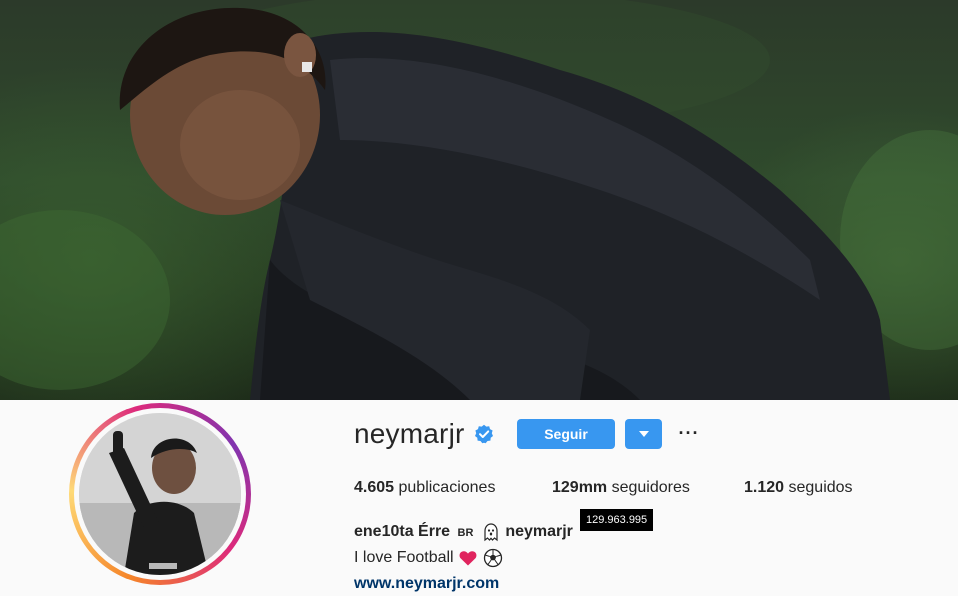  I want to click on ghost-emoji-icon, so click(491, 532).